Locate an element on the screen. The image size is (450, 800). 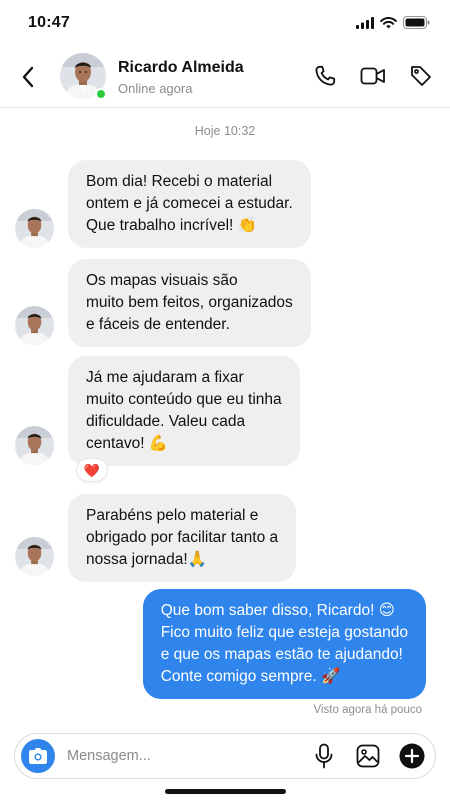
video-call-button is located at coordinates (373, 76).